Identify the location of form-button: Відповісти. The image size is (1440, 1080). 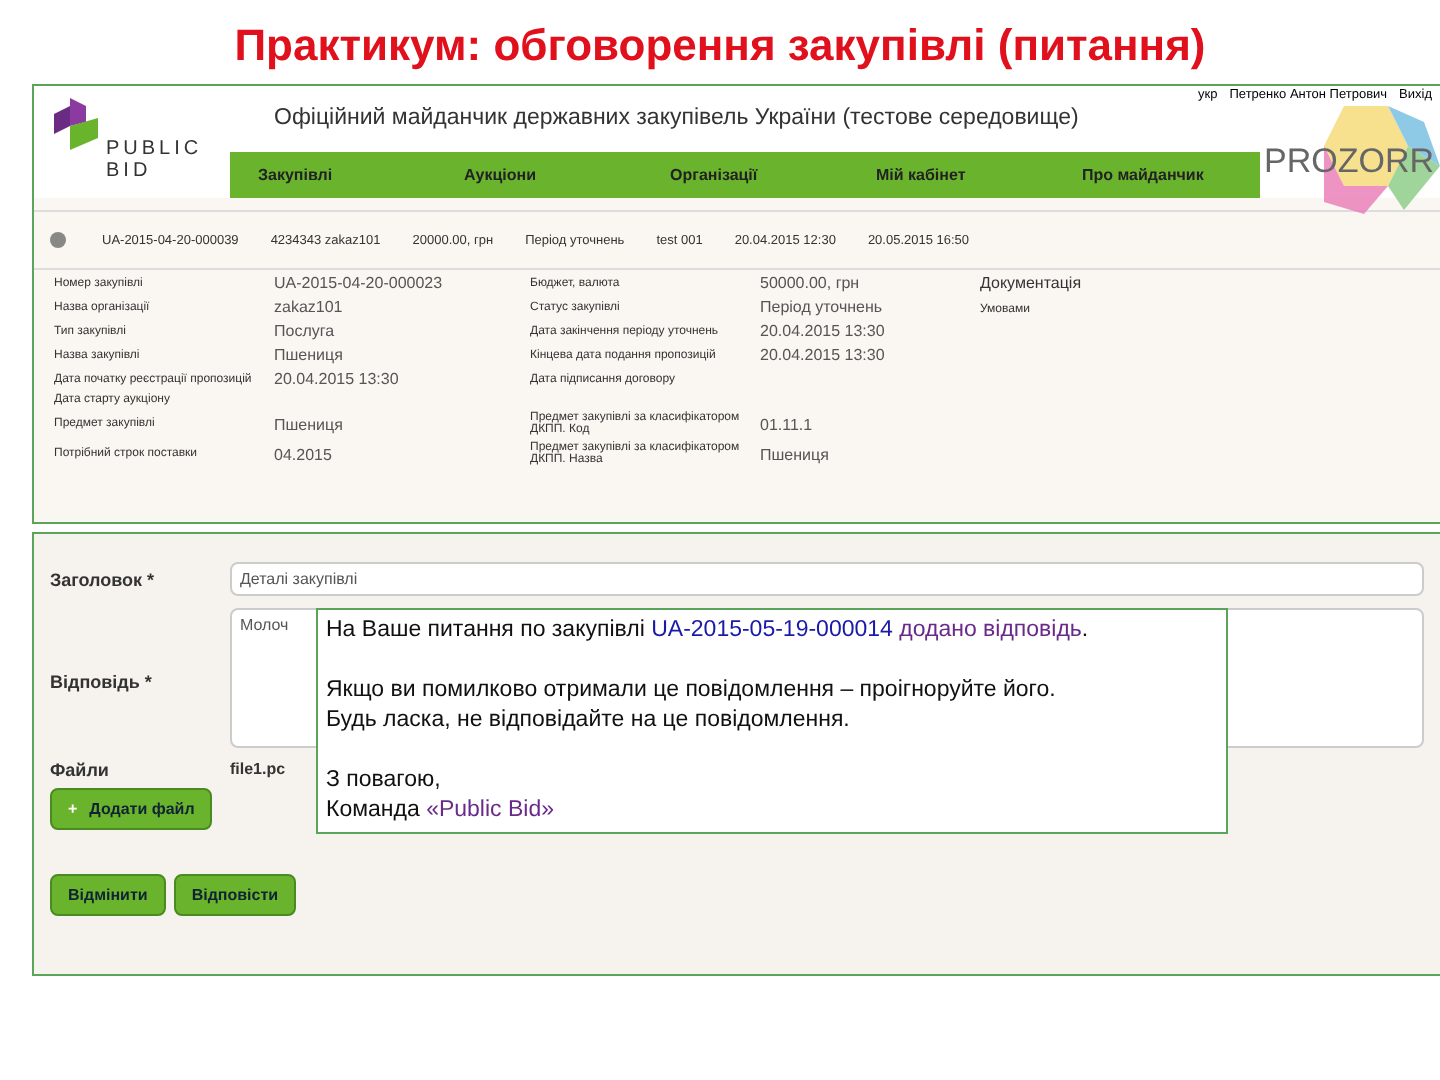
(235, 895).